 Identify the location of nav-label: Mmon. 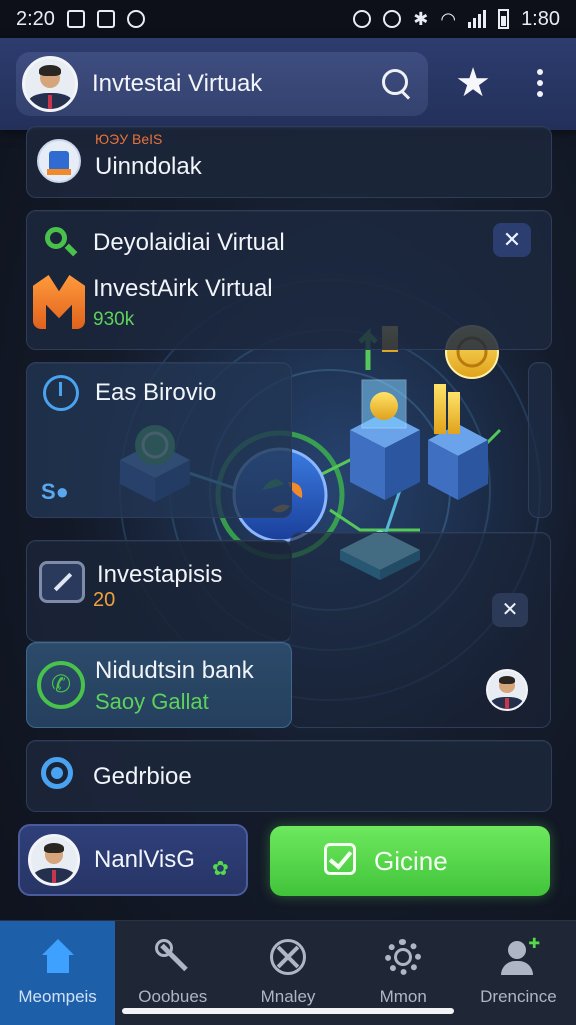
(403, 996).